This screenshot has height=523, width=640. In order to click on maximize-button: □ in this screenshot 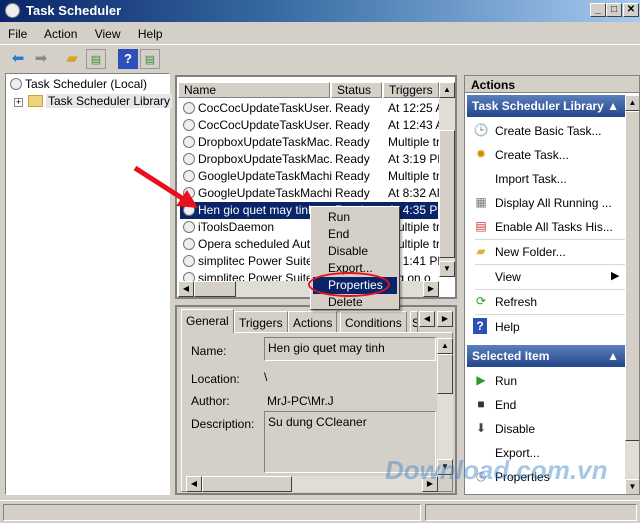, I will do `click(614, 10)`.